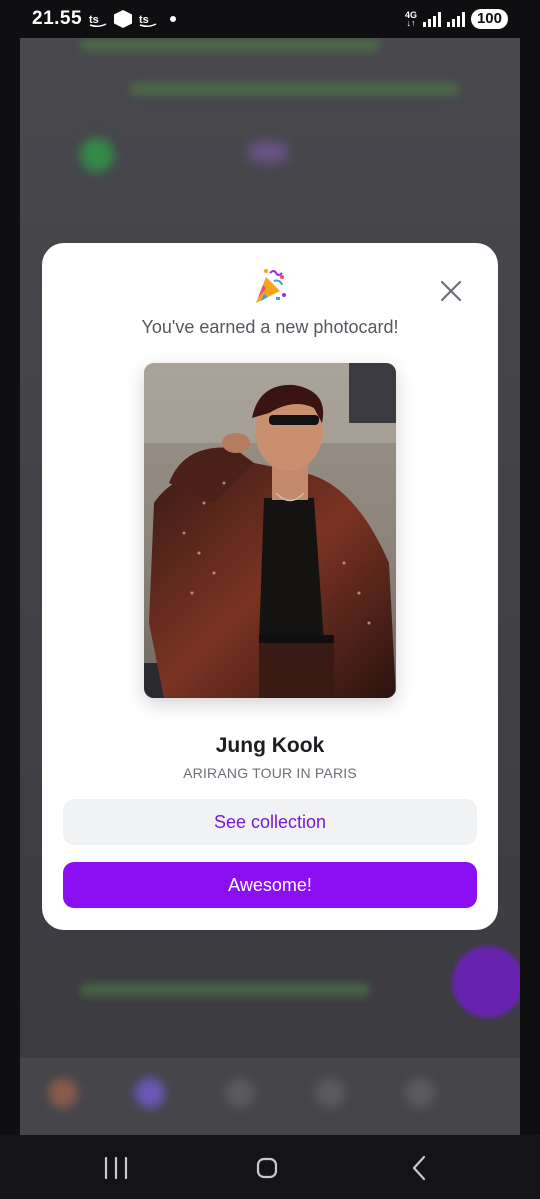 The image size is (540, 1199). I want to click on awesome-button: Awesome!, so click(270, 885).